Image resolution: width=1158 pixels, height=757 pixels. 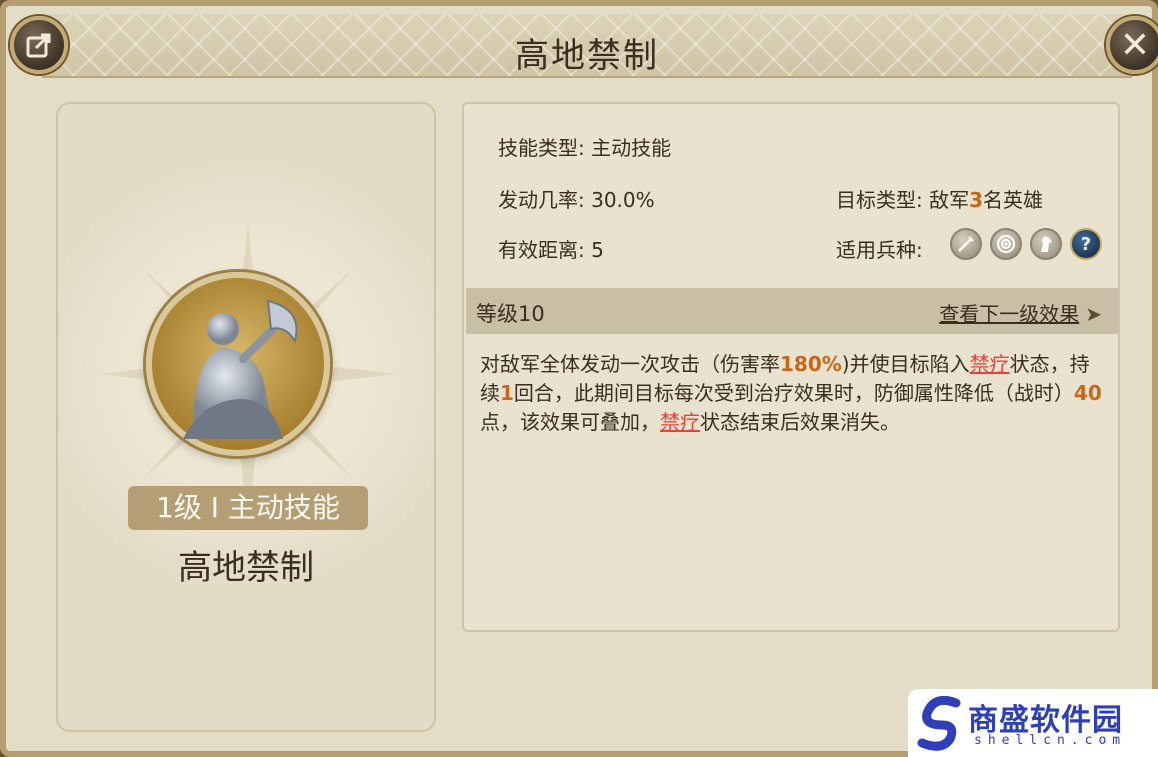 What do you see at coordinates (246, 568) in the screenshot?
I see `skill-name: 高地禁制` at bounding box center [246, 568].